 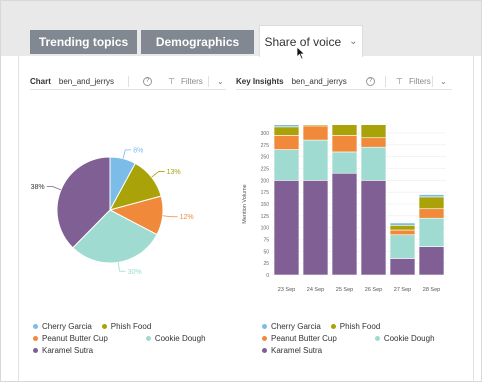 I want to click on chart-toolbar-label: Chart, so click(x=40, y=81).